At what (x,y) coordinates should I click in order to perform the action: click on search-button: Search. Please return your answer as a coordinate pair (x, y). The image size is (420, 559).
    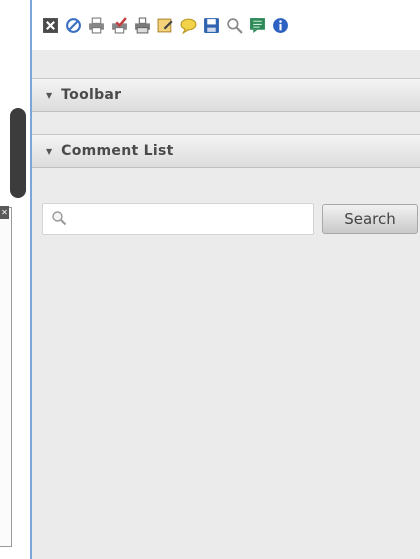
    Looking at the image, I should click on (370, 219).